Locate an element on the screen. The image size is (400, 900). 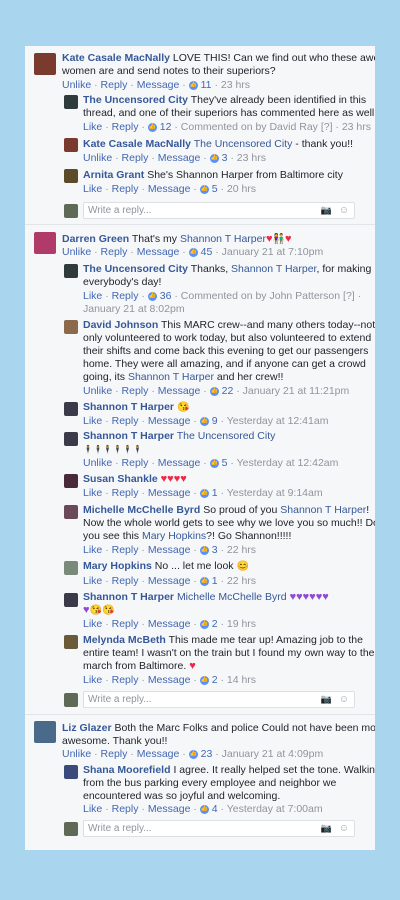
author-name: Shana Moorefield is located at coordinates (127, 770).